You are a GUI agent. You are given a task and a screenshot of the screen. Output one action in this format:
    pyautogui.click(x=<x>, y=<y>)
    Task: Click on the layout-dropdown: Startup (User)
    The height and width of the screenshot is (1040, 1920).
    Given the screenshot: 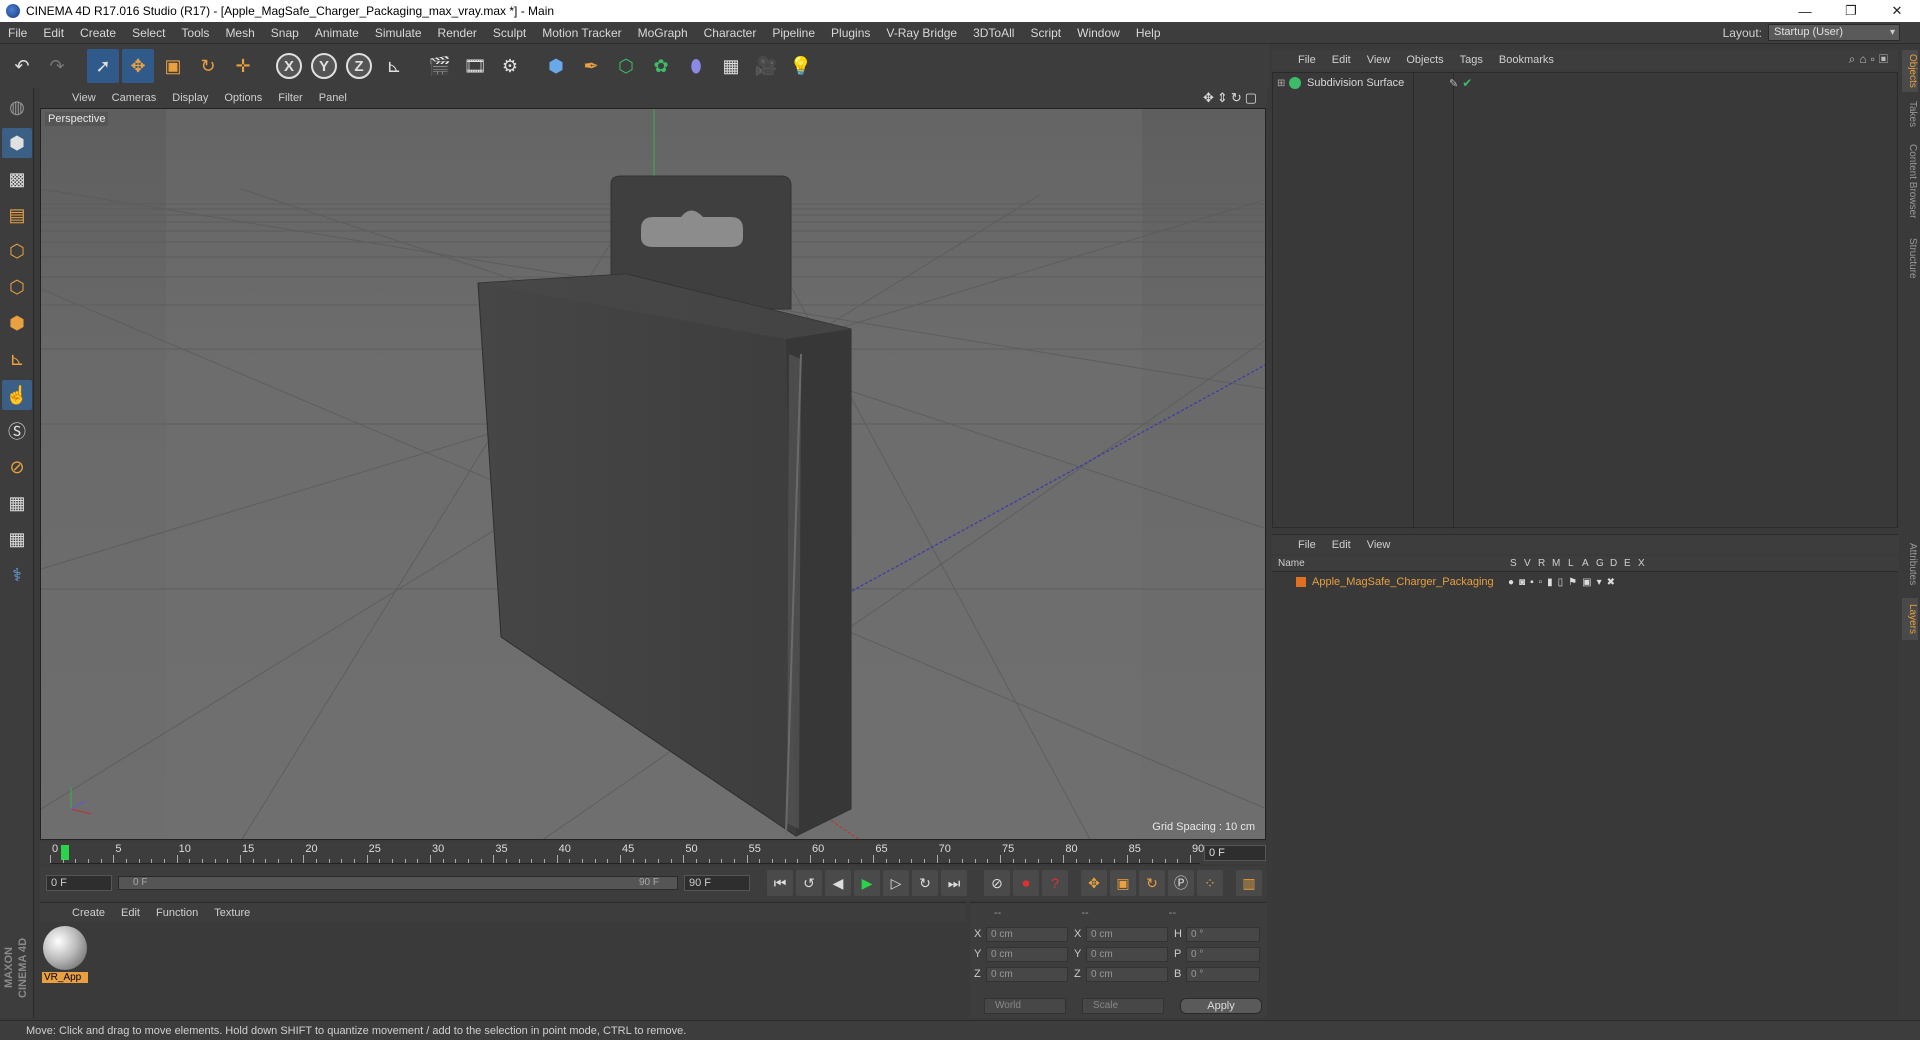 What is the action you would take?
    pyautogui.click(x=1834, y=32)
    